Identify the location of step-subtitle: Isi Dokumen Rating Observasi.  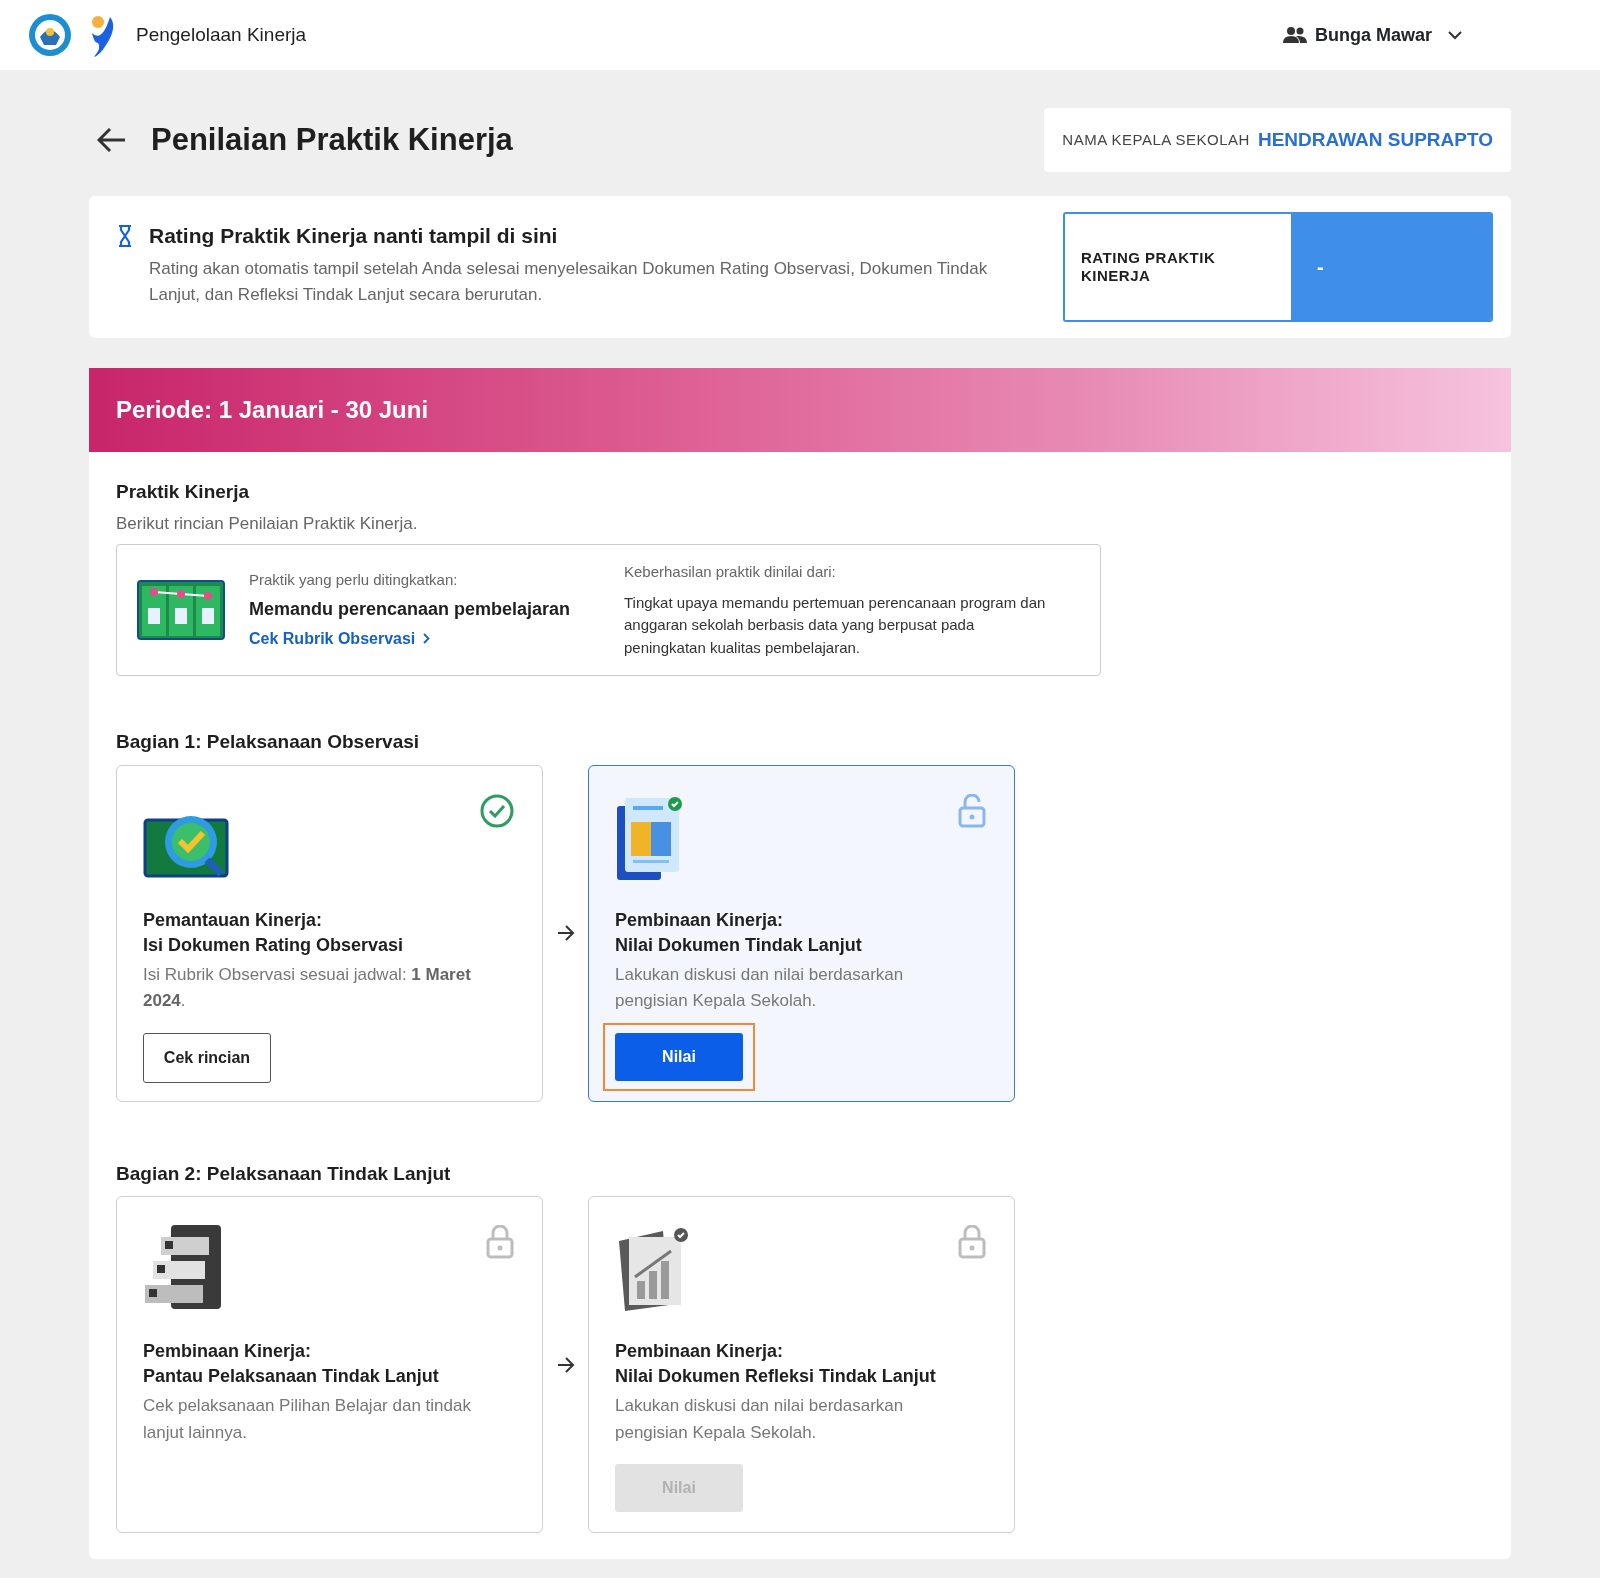
(274, 945).